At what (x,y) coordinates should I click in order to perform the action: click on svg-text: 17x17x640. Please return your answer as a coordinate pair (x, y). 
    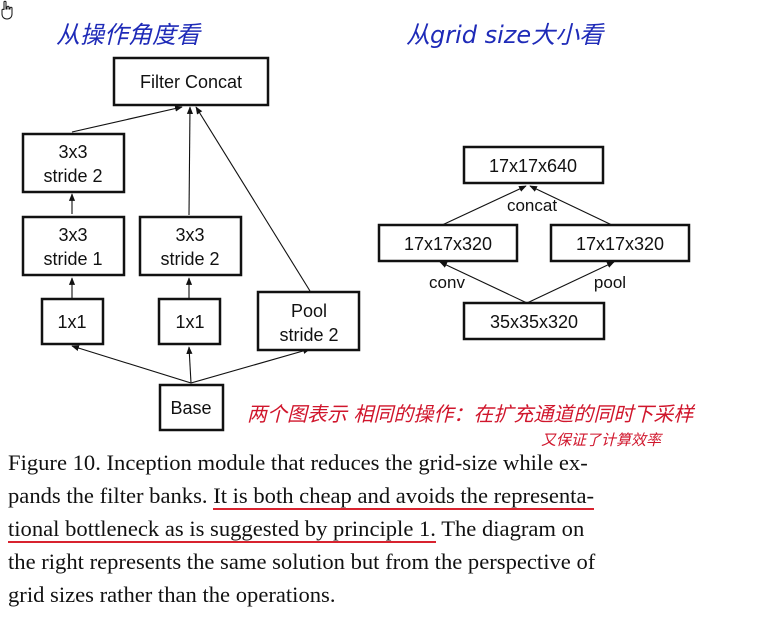
    Looking at the image, I should click on (533, 166).